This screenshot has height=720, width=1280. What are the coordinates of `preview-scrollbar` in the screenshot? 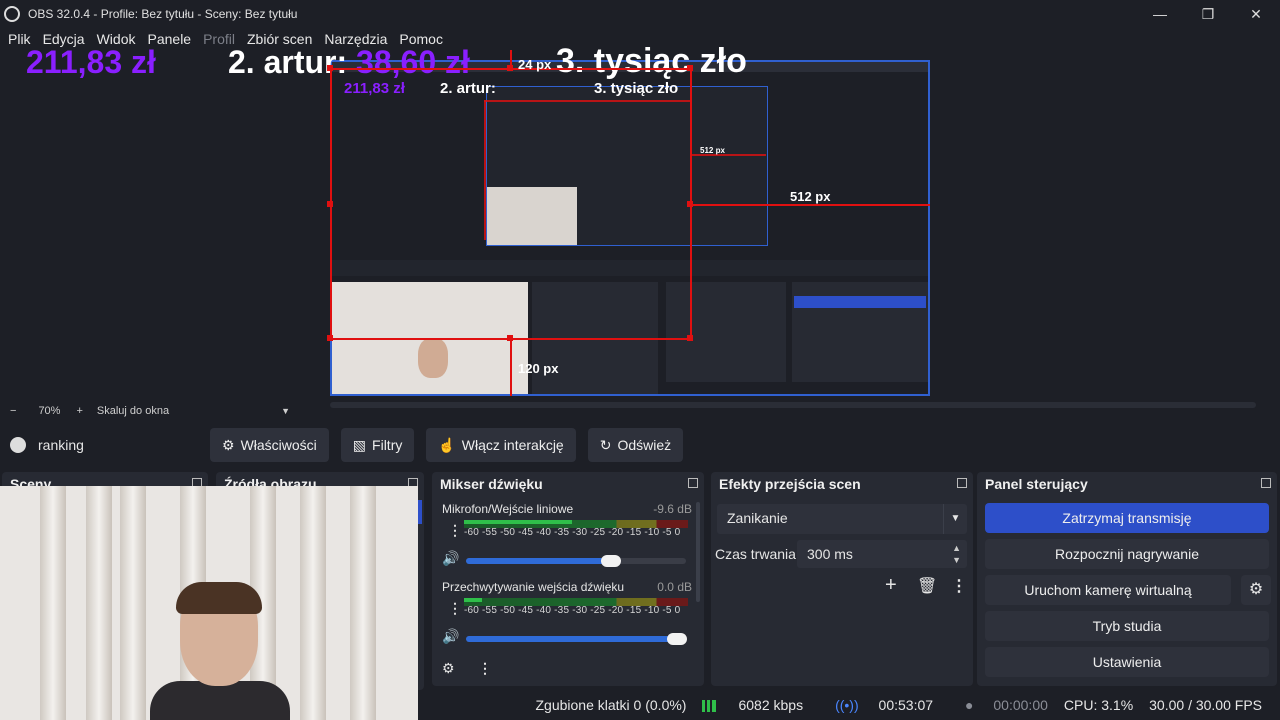 It's located at (793, 405).